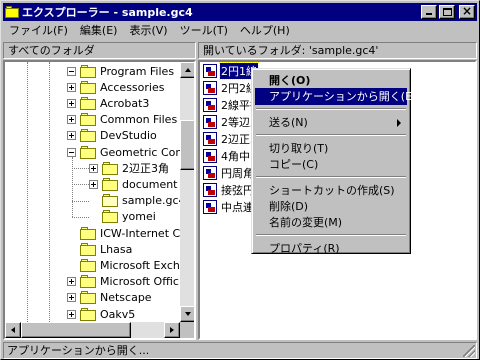  I want to click on file-name: 中点連, so click(237, 207).